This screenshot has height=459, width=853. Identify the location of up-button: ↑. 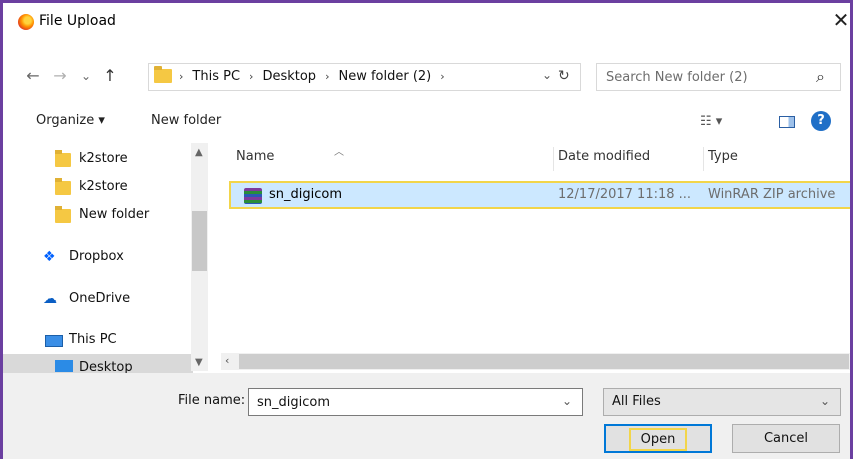
(110, 77).